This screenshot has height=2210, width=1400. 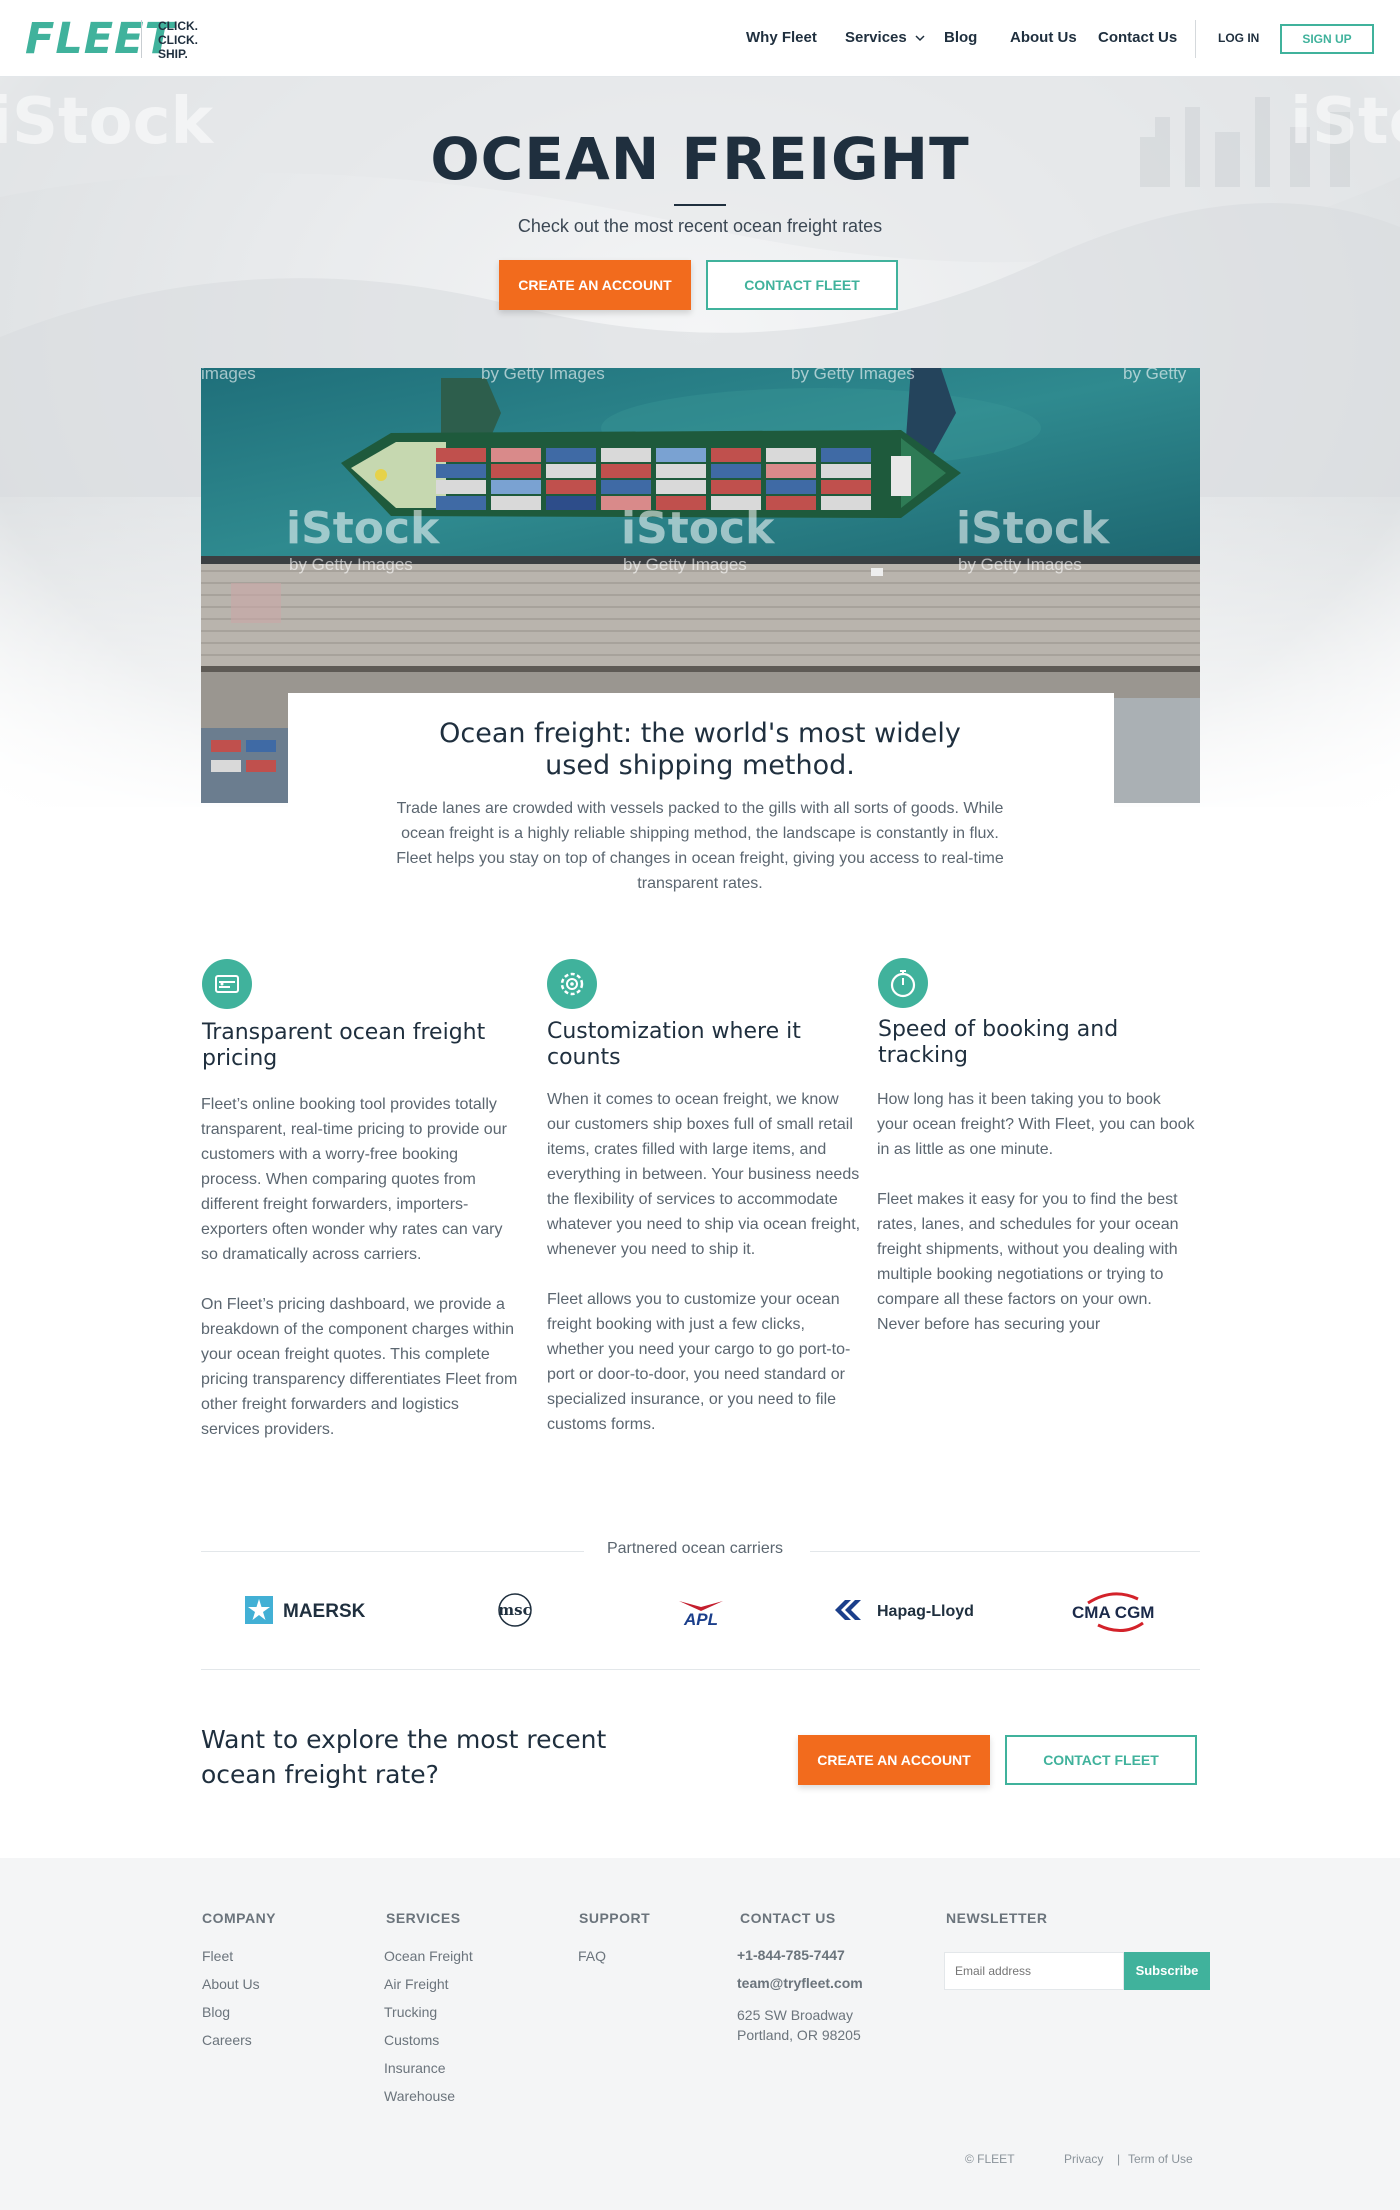 What do you see at coordinates (1155, 375) in the screenshot?
I see `watermark-fragment: by Getty` at bounding box center [1155, 375].